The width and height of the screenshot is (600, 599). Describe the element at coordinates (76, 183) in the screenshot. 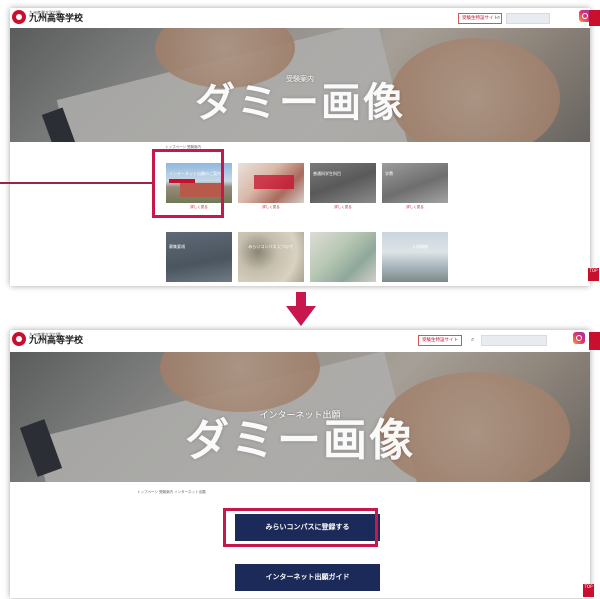

I see `callout-line` at that location.